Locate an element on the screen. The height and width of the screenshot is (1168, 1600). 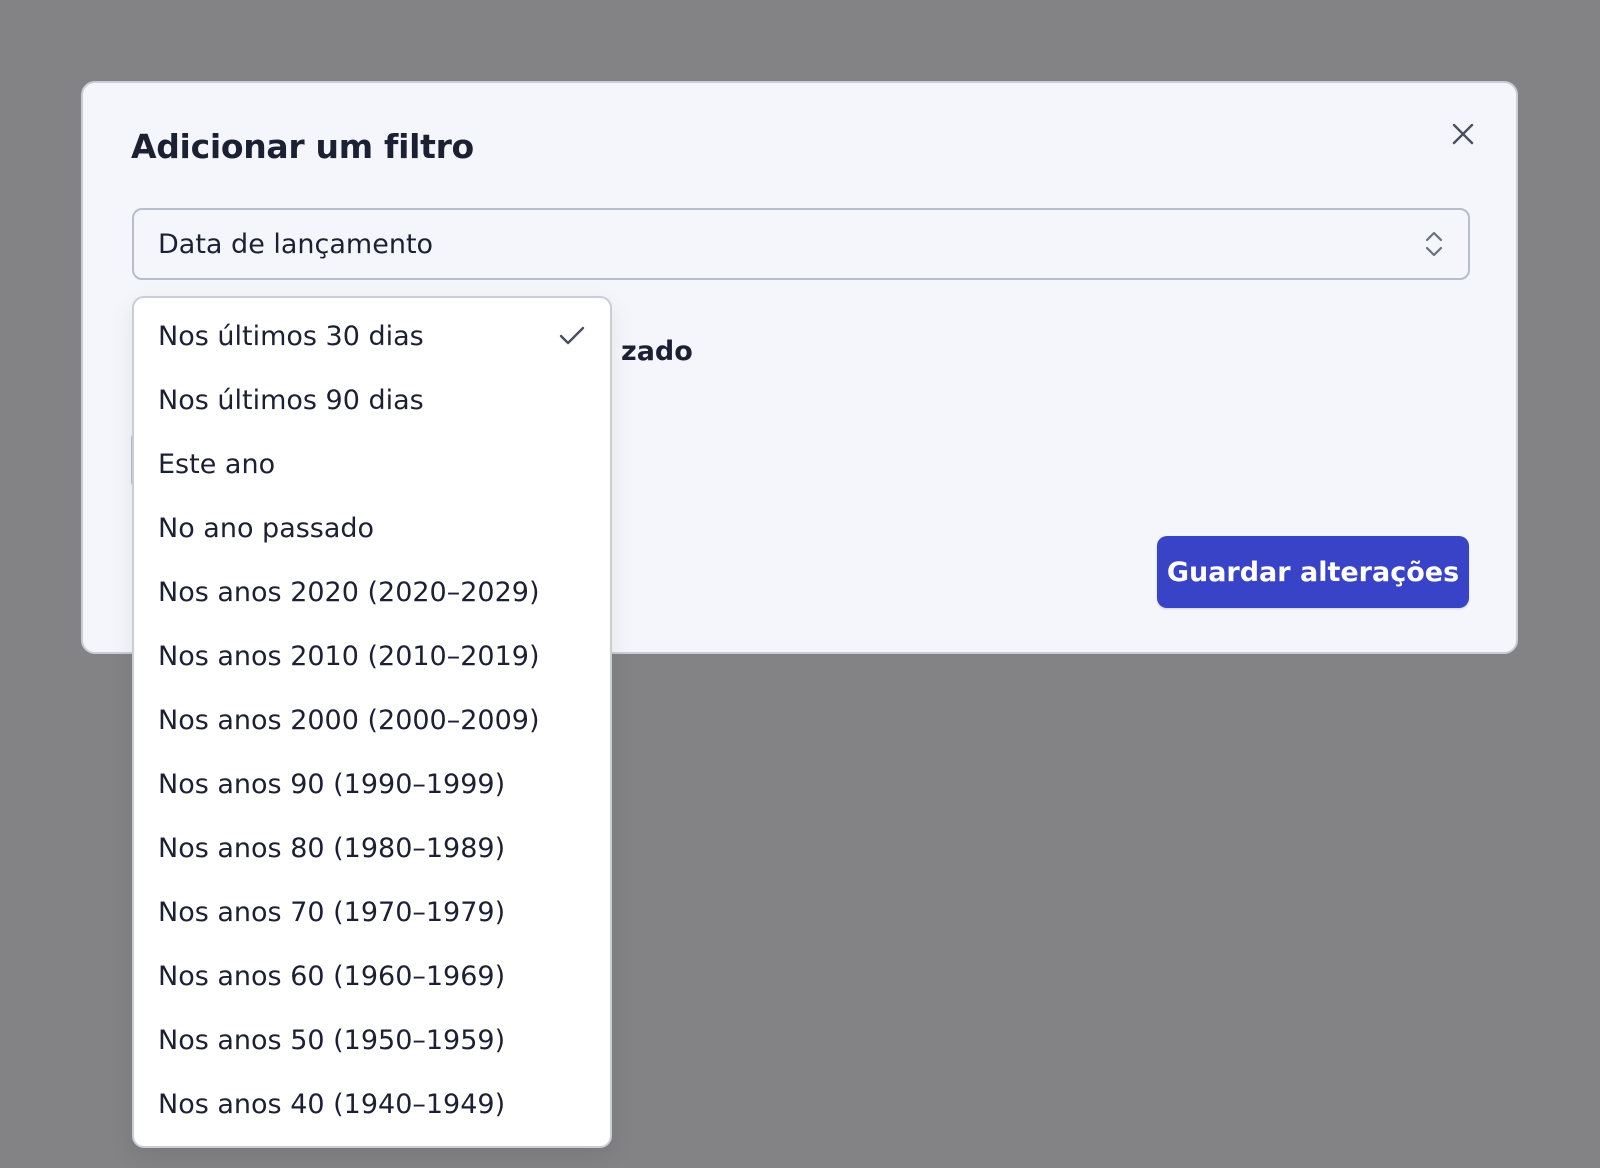
dropdown-option: Nos anos 70 (1970–1979) is located at coordinates (372, 912).